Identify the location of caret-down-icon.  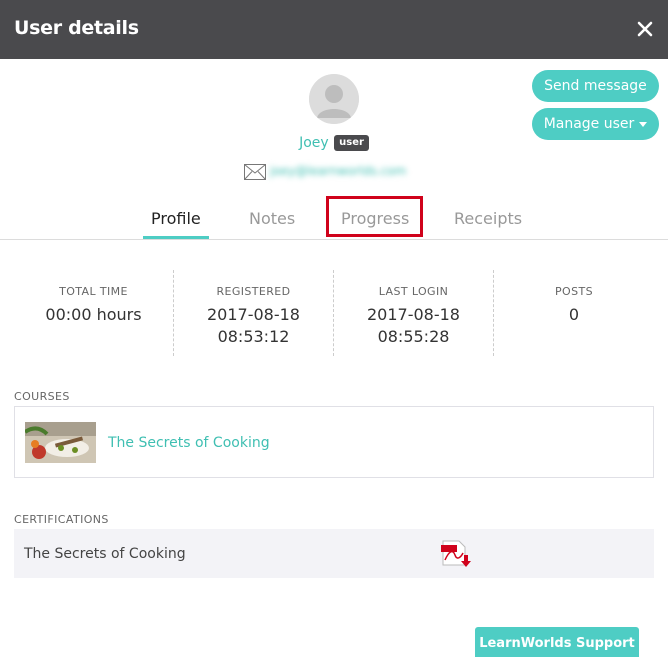
(643, 124).